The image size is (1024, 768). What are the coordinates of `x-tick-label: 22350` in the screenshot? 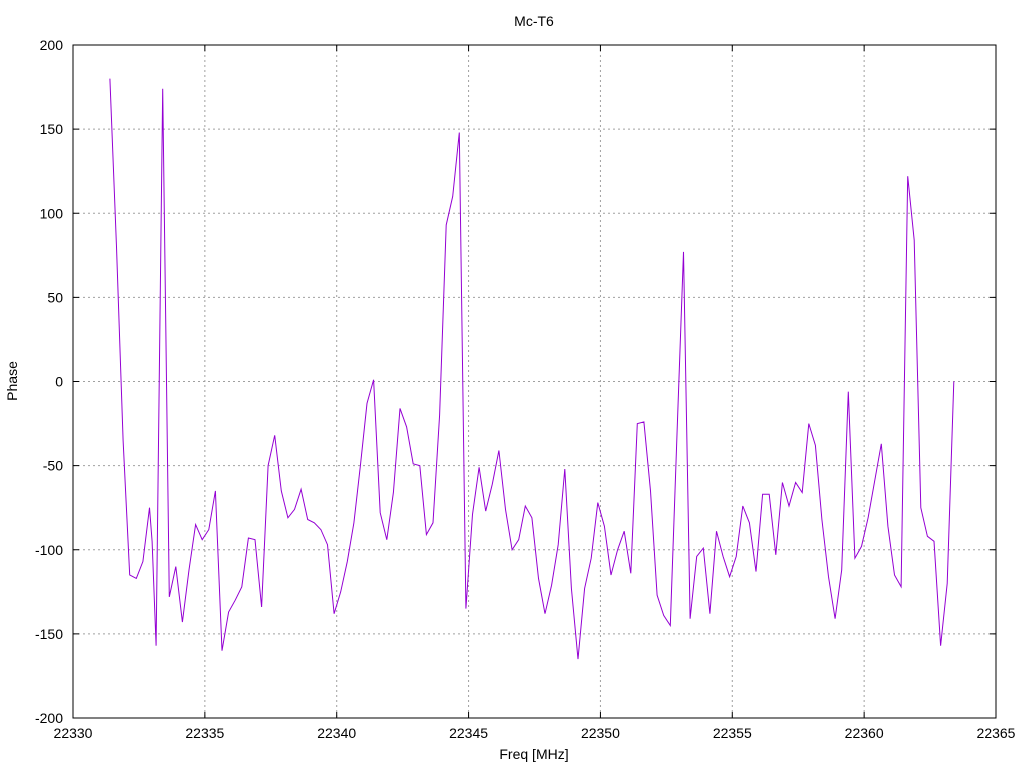 It's located at (600, 733).